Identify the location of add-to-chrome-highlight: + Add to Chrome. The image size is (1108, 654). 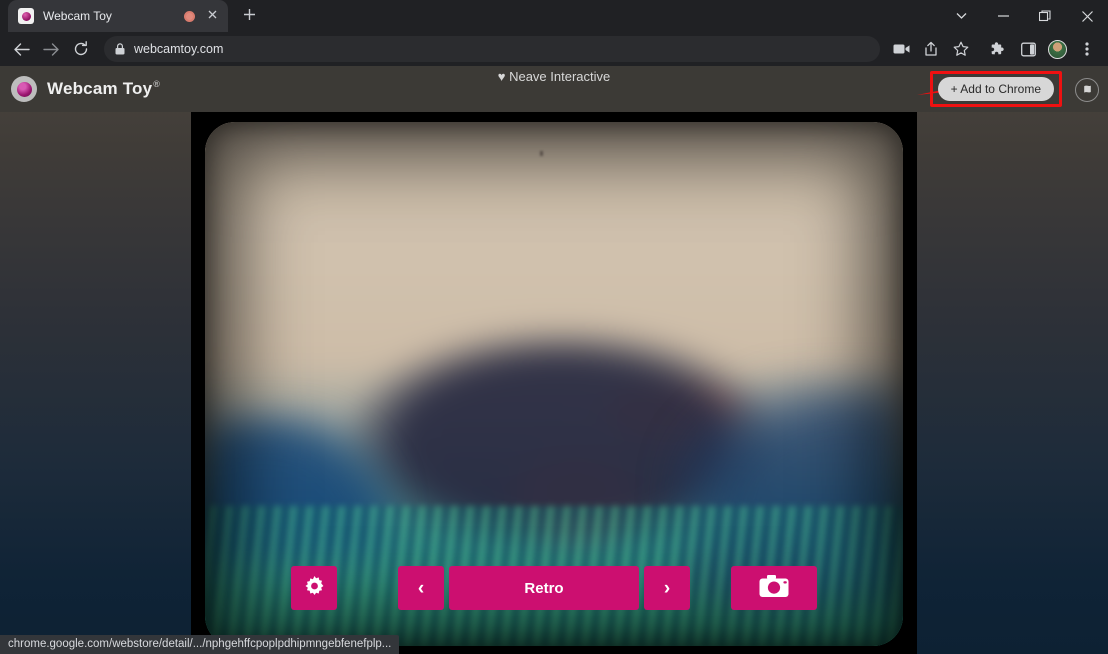
(995, 89).